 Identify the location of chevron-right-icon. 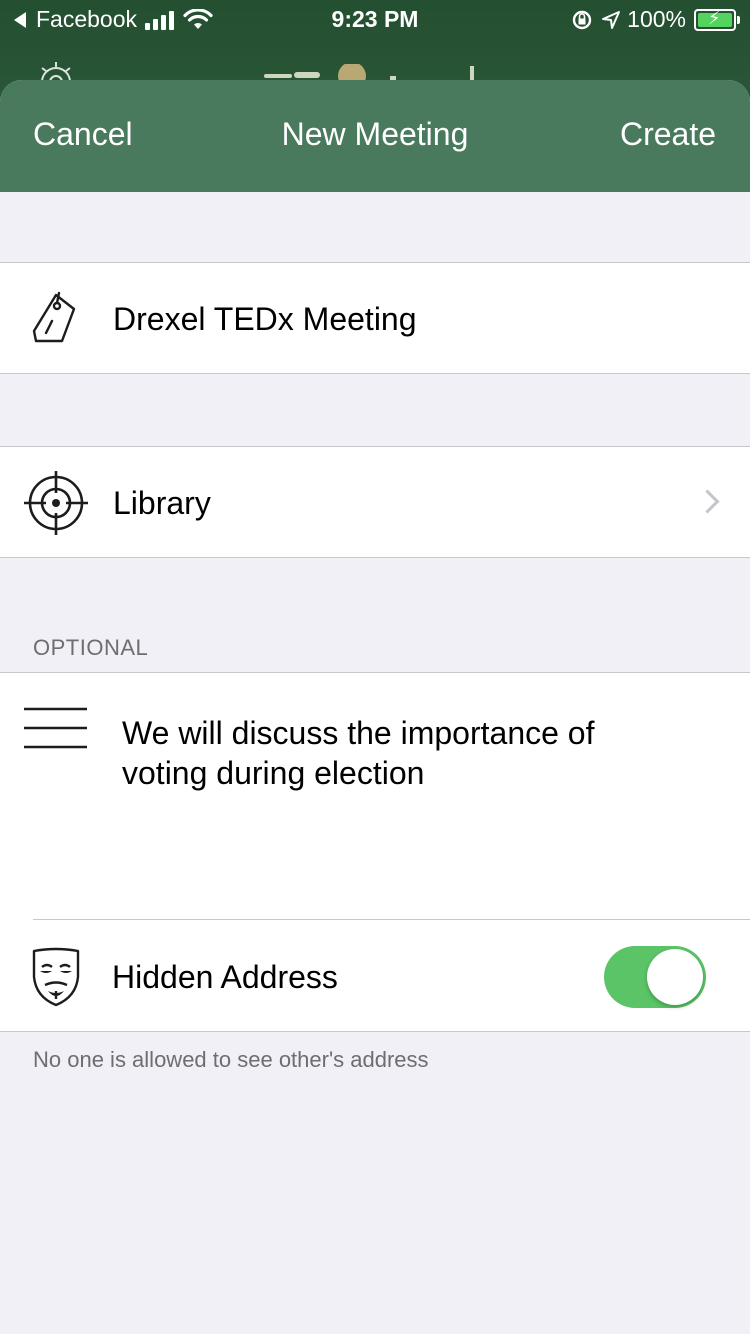
(707, 501).